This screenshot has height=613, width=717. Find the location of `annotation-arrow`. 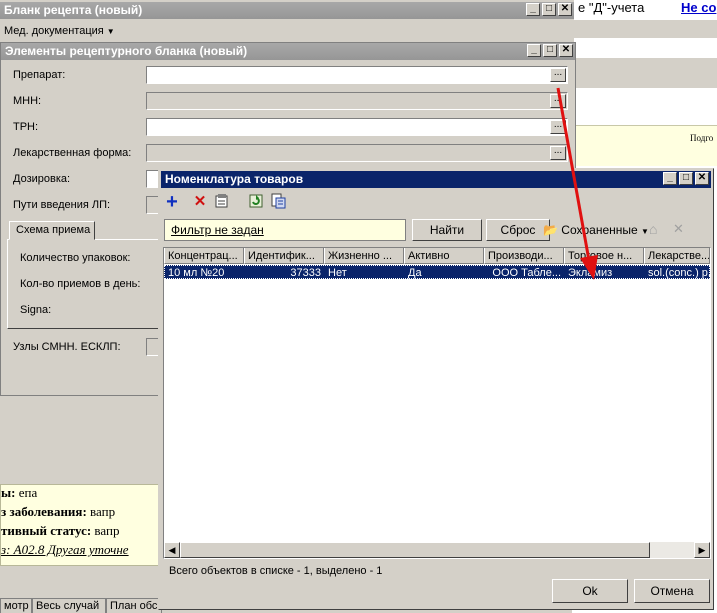

annotation-arrow is located at coordinates (577, 183).